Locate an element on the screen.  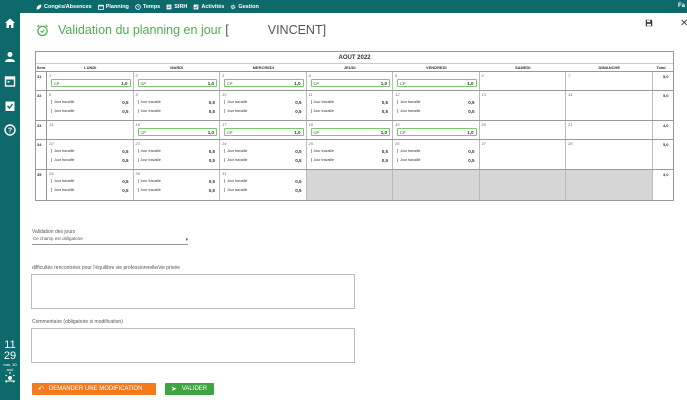
topbar-user: Fa is located at coordinates (681, 6).